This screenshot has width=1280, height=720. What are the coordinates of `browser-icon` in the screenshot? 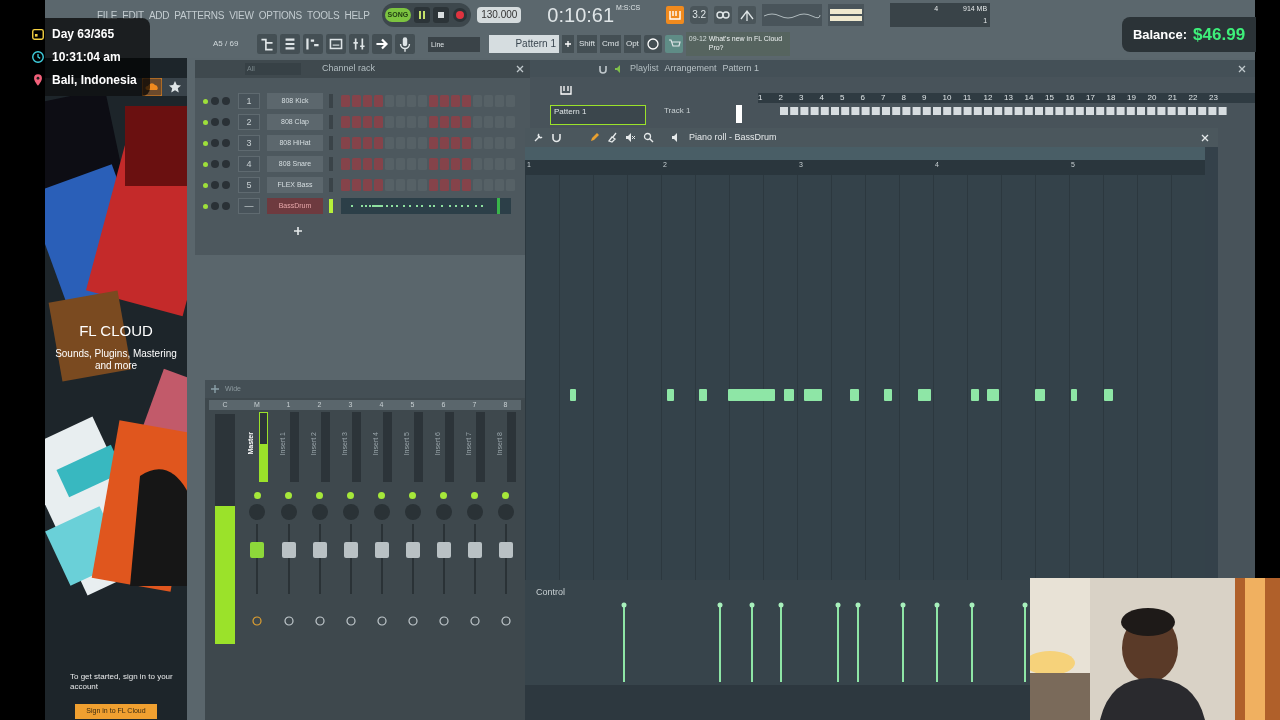 It's located at (267, 44).